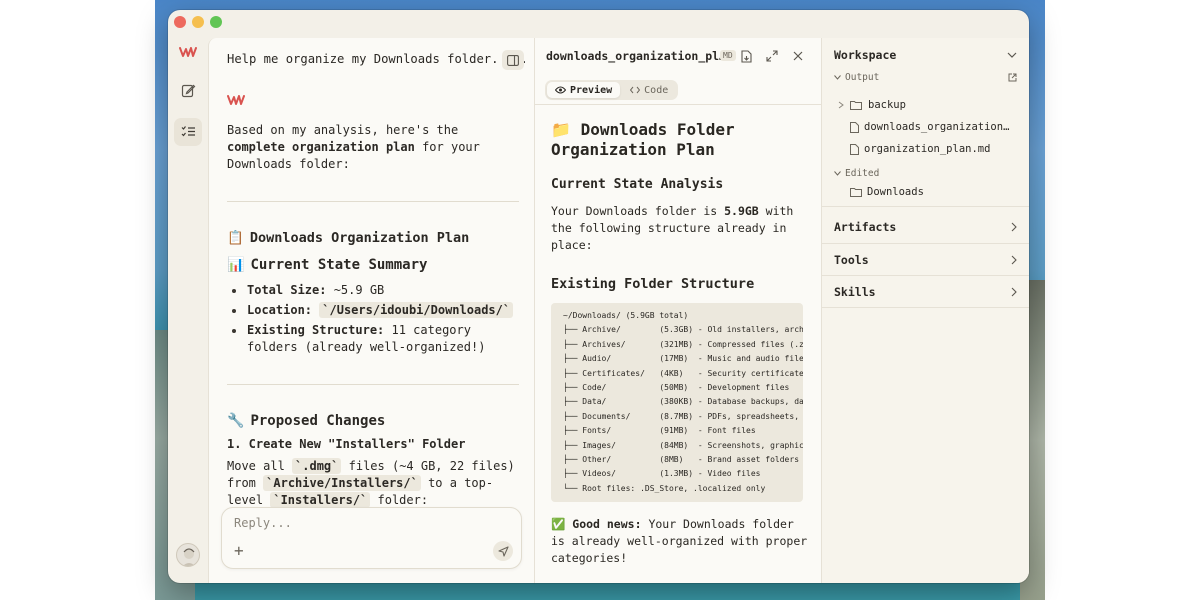 The height and width of the screenshot is (600, 1200). Describe the element at coordinates (927, 149) in the screenshot. I see `tree-item-label: organization_plan.md` at that location.